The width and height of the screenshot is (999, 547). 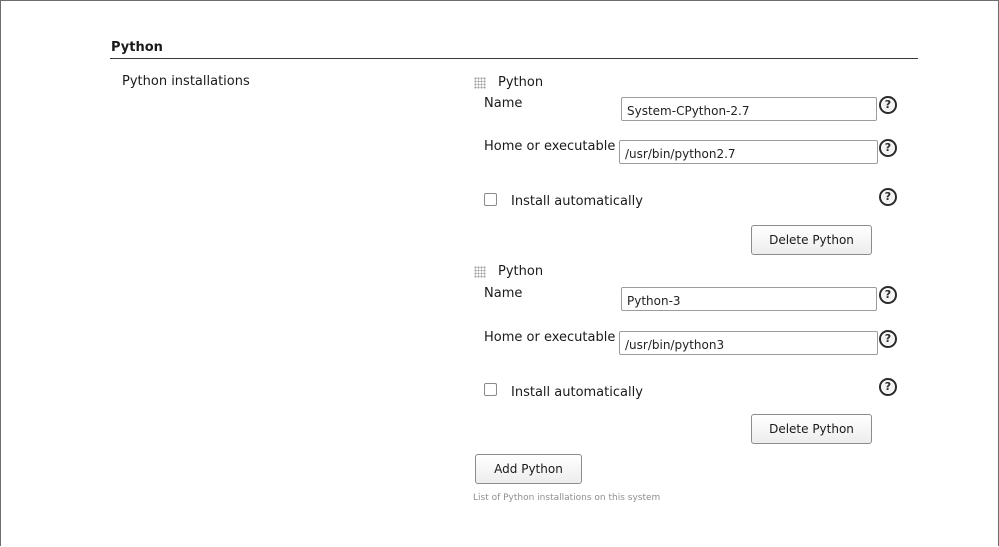 I want to click on python-installations-label: Python installations, so click(x=186, y=81).